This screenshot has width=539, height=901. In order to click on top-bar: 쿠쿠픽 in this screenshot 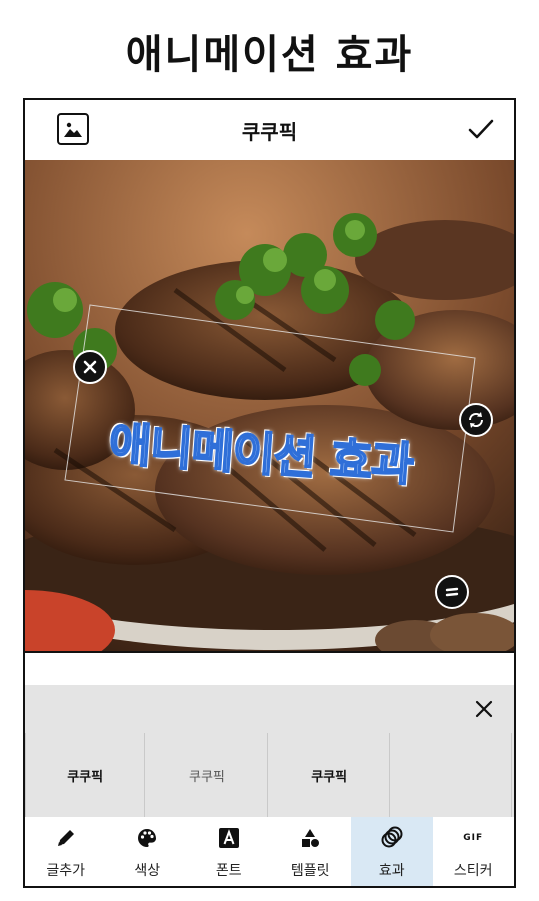, I will do `click(269, 130)`.